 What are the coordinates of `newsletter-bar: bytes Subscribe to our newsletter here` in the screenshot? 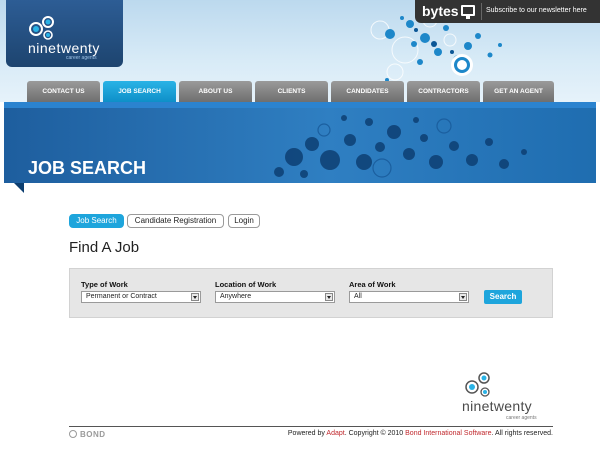 It's located at (507, 11).